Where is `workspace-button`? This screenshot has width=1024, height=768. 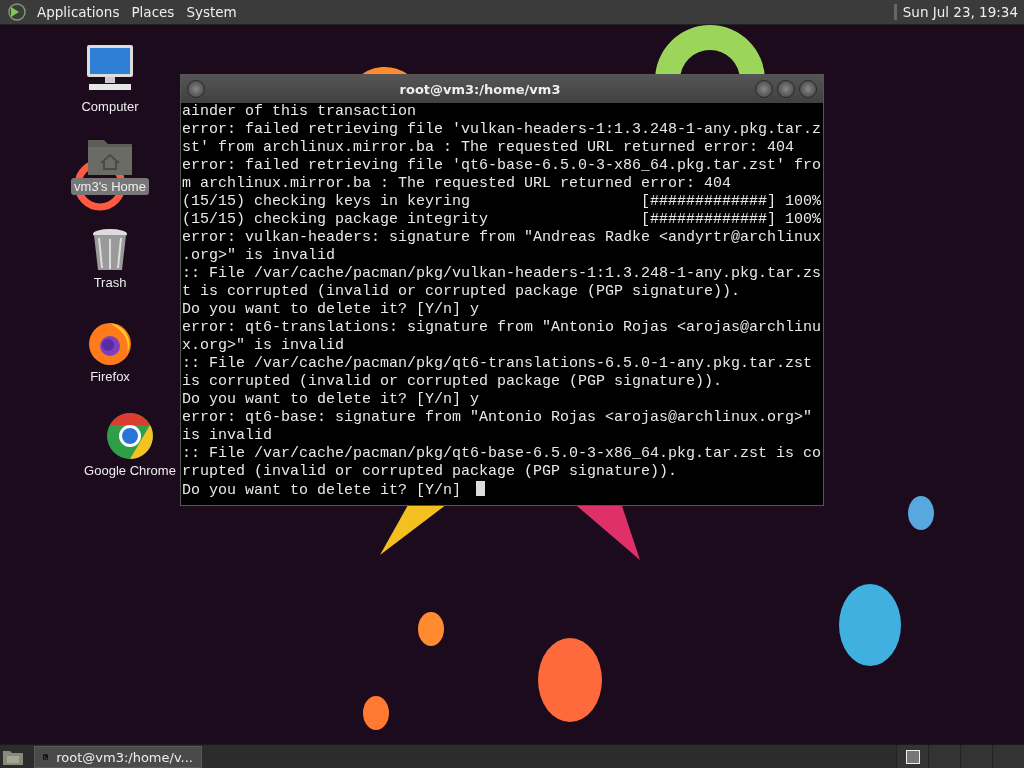
workspace-button is located at coordinates (912, 756).